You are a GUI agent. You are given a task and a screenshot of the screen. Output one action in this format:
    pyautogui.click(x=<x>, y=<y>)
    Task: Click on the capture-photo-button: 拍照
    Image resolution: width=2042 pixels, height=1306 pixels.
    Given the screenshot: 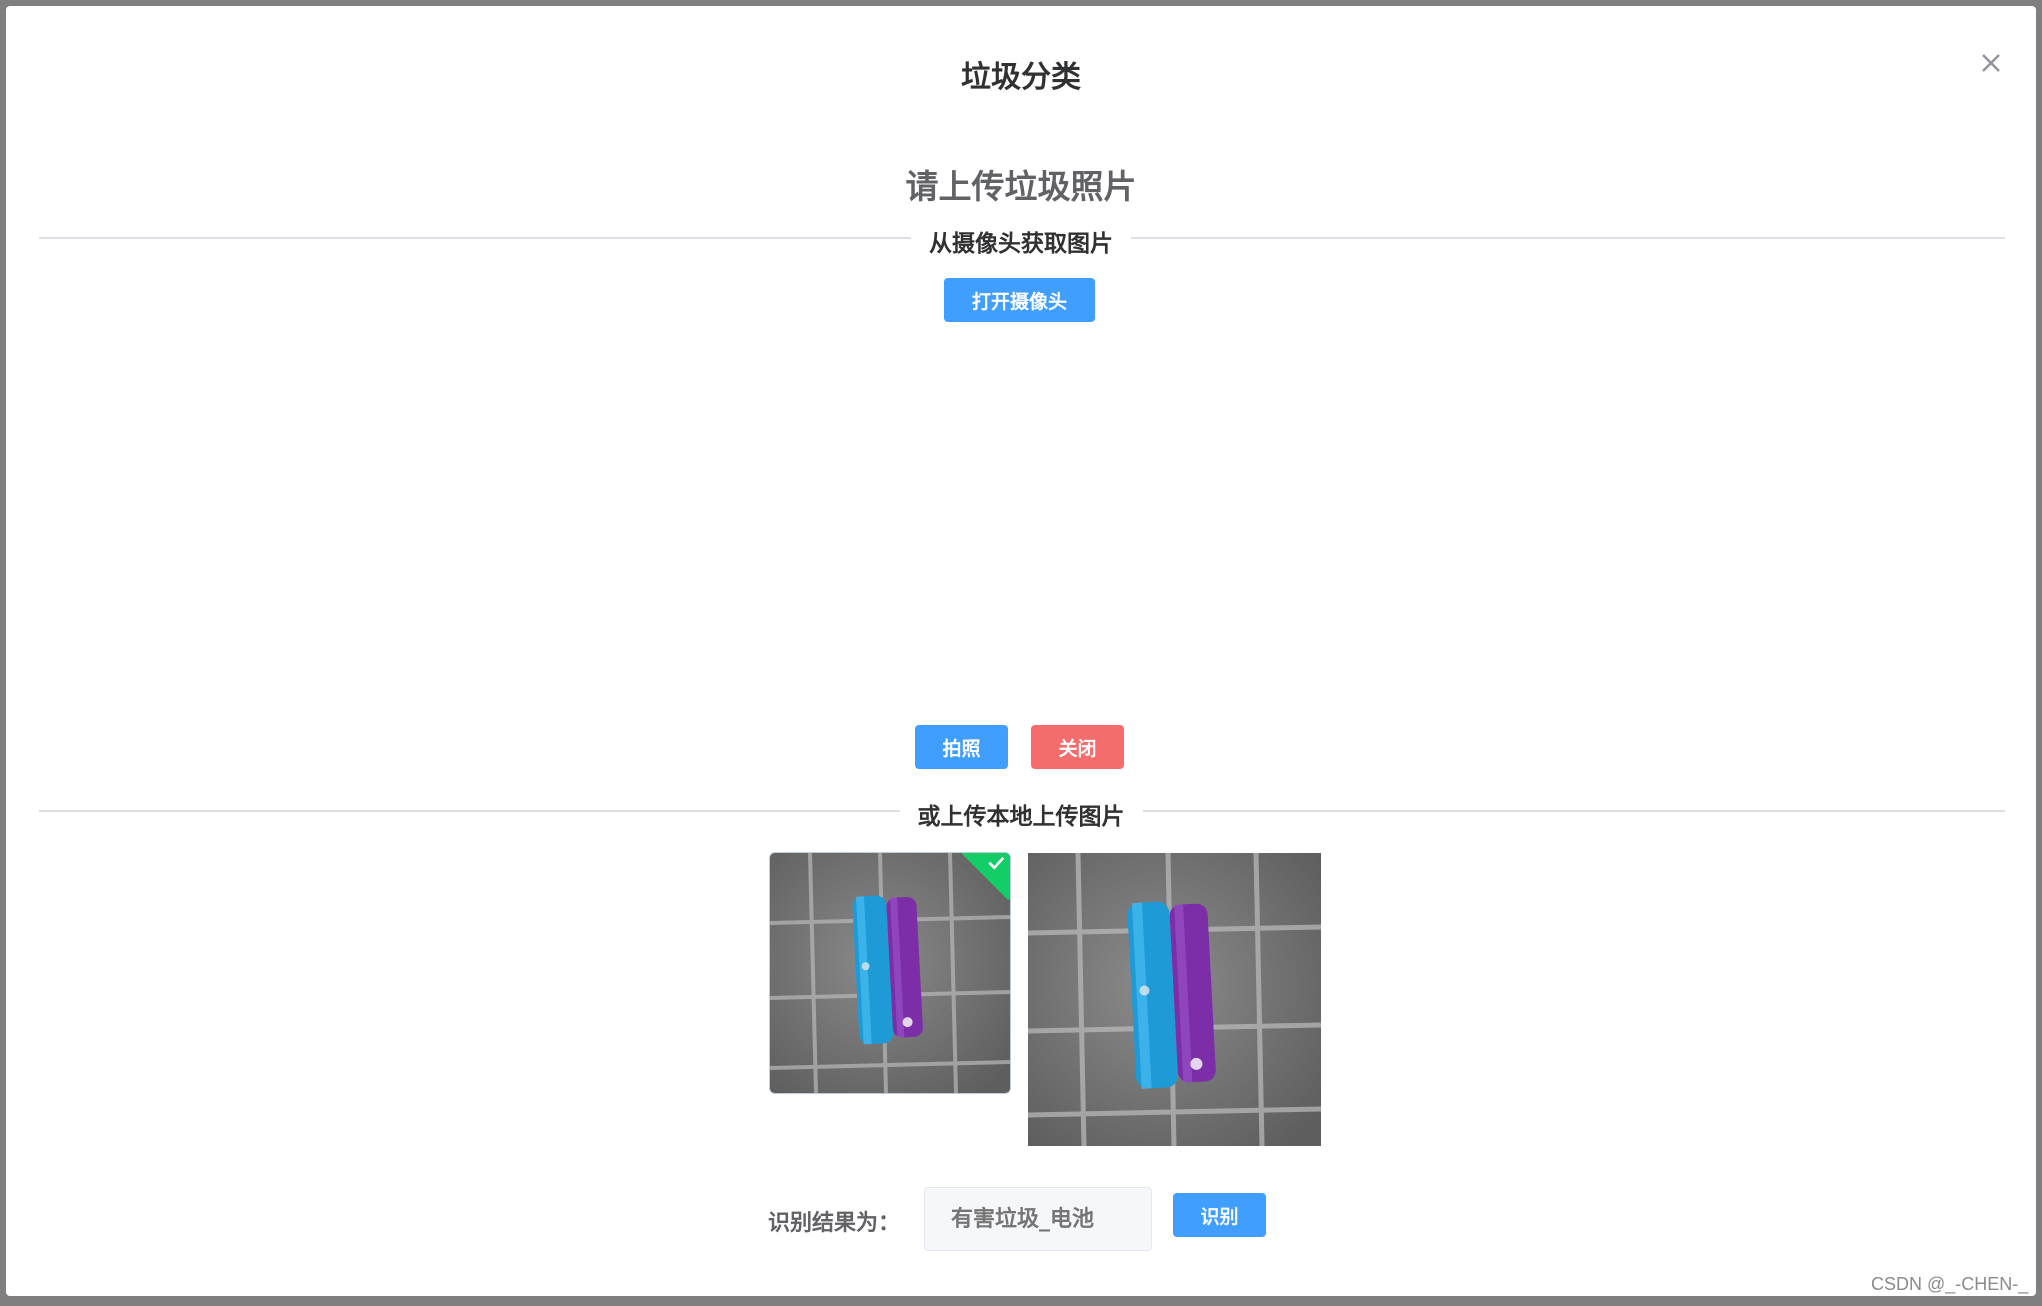 What is the action you would take?
    pyautogui.click(x=961, y=747)
    